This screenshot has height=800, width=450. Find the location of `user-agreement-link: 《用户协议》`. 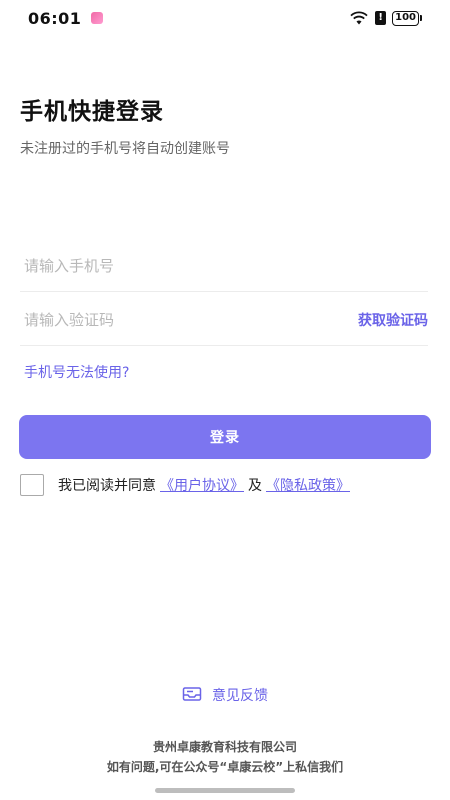

user-agreement-link: 《用户协议》 is located at coordinates (202, 485).